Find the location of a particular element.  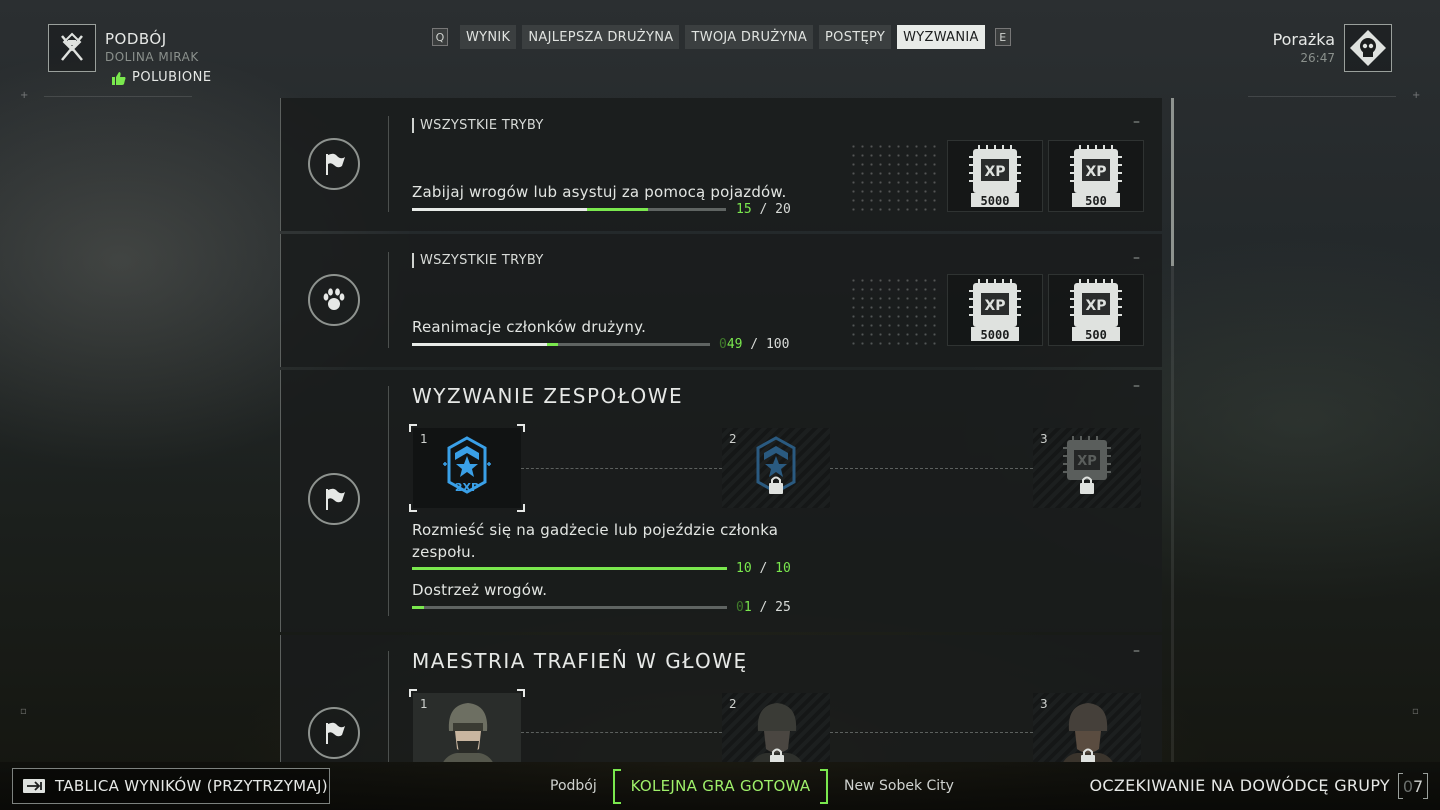

tab-next-key: E is located at coordinates (1002, 37).